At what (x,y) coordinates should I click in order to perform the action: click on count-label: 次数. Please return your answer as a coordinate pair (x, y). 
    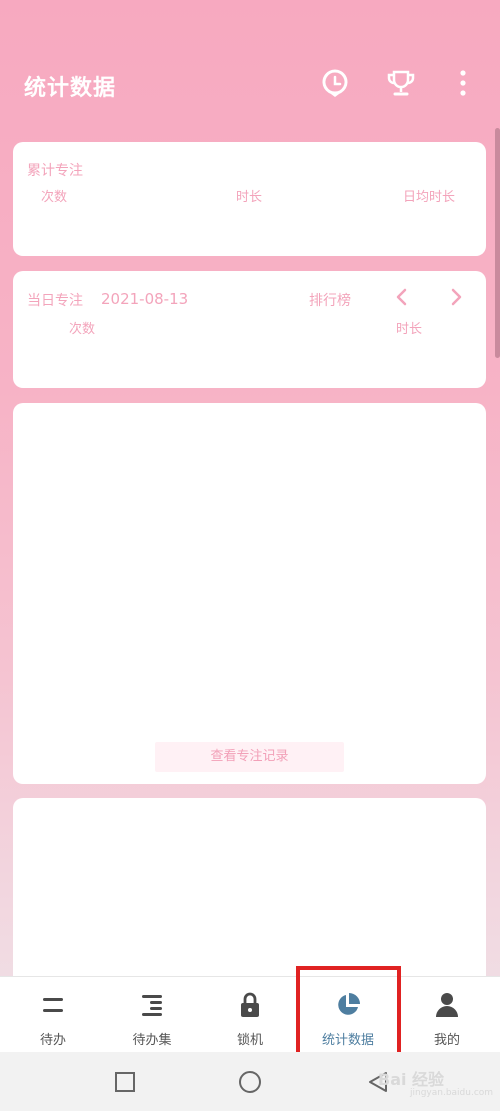
    Looking at the image, I should click on (54, 197).